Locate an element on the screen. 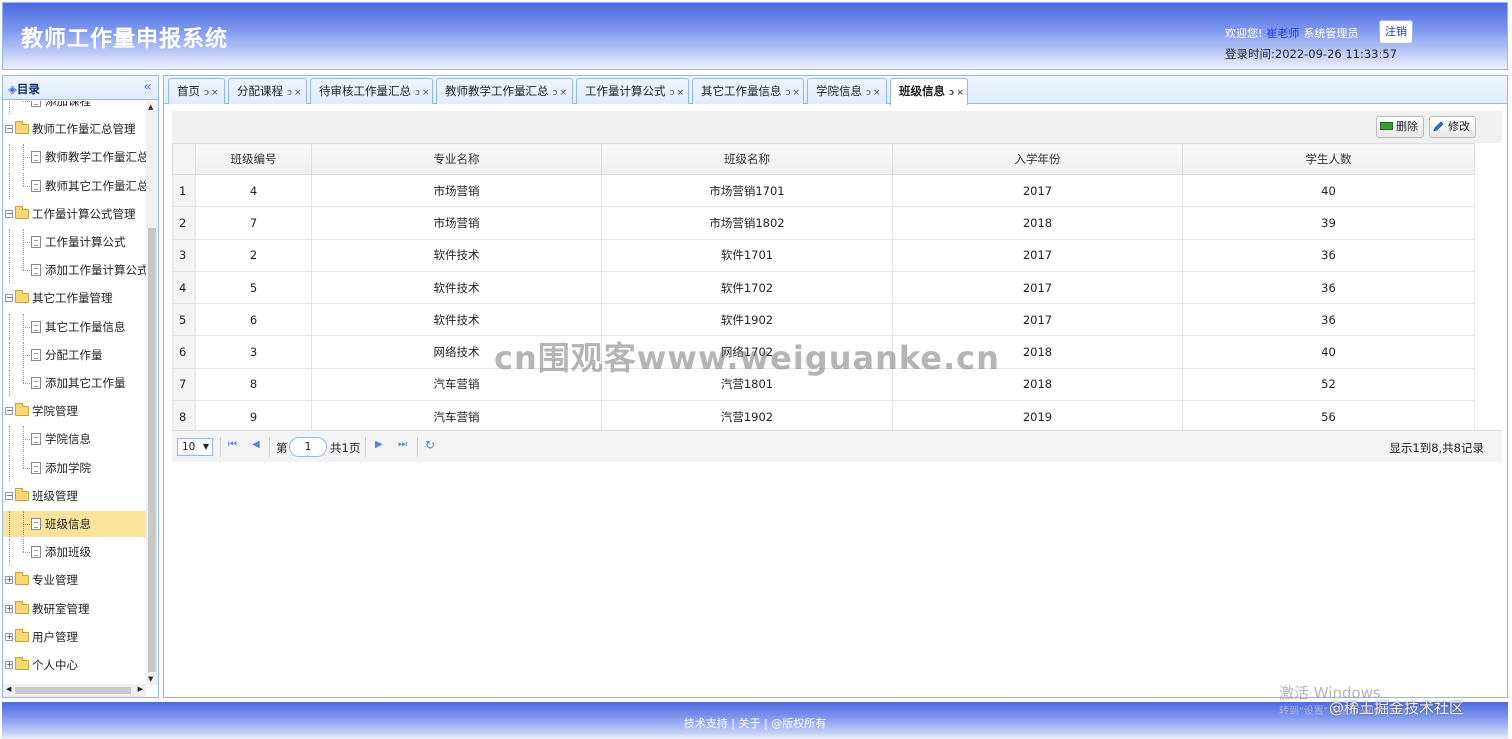 Image resolution: width=1512 pixels, height=739 pixels. table-cell: 市场营销1701 is located at coordinates (747, 190).